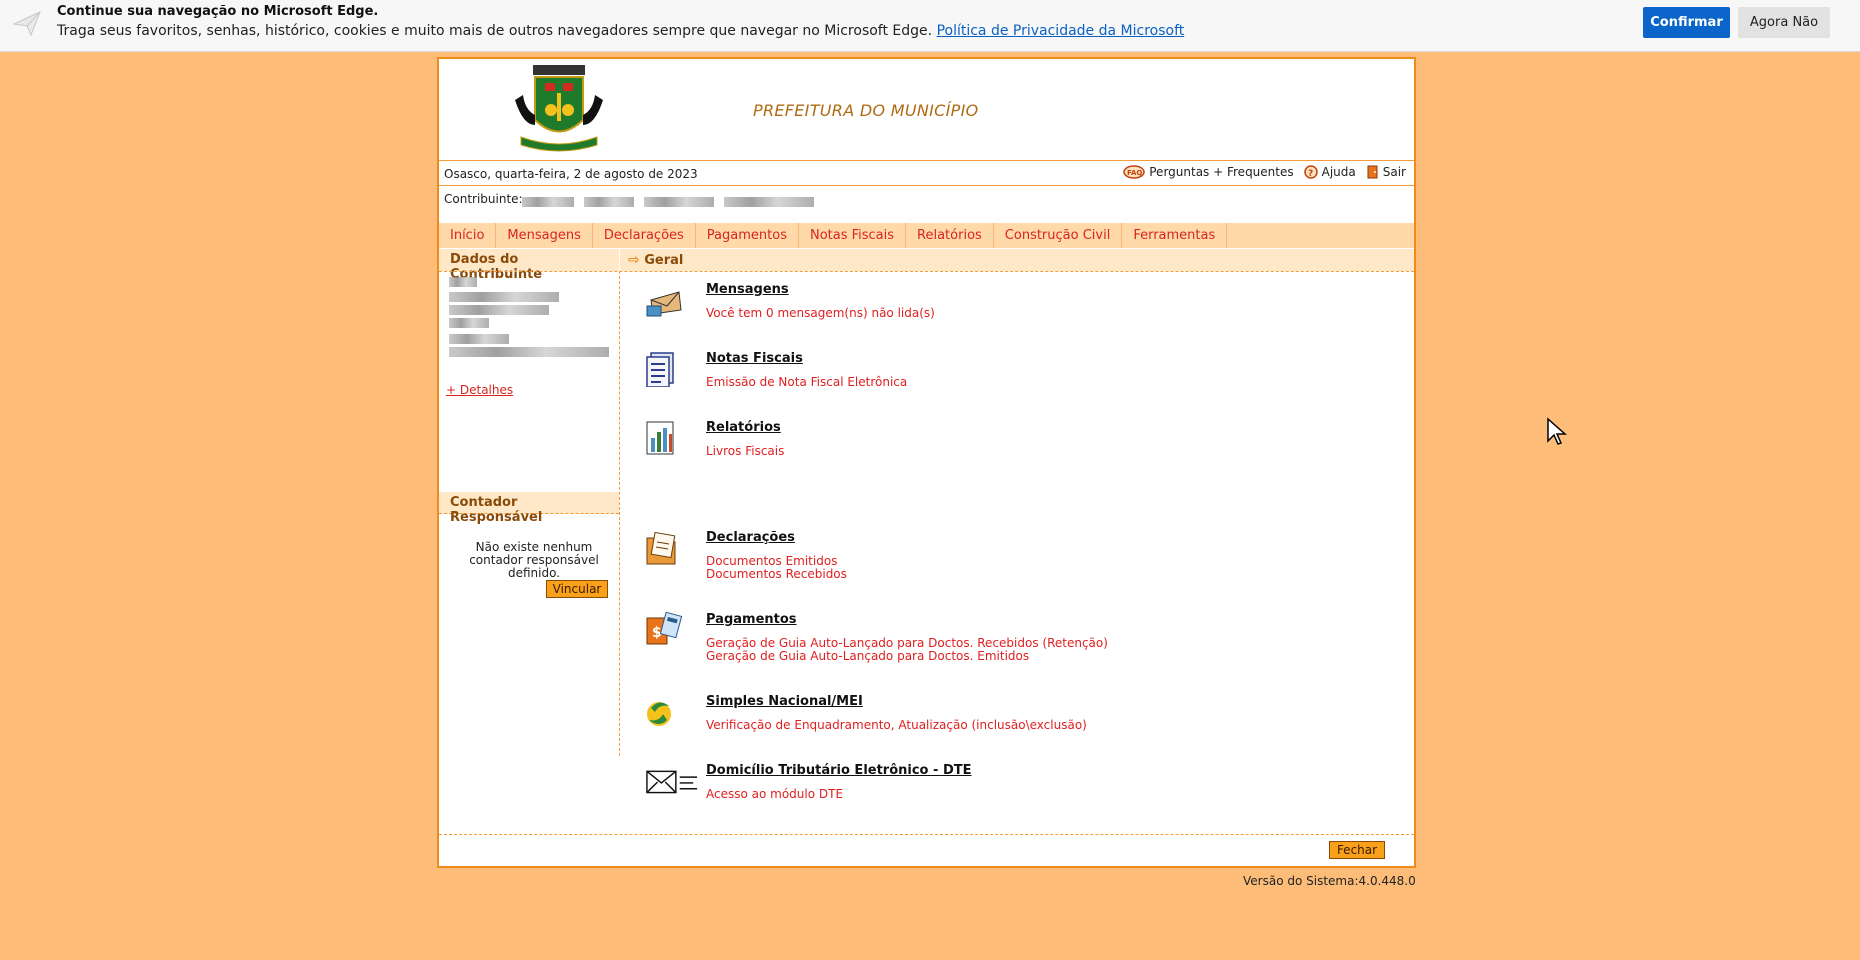 The image size is (1860, 960). What do you see at coordinates (1058, 235) in the screenshot?
I see `nav-construcao-civil: Construção Civil` at bounding box center [1058, 235].